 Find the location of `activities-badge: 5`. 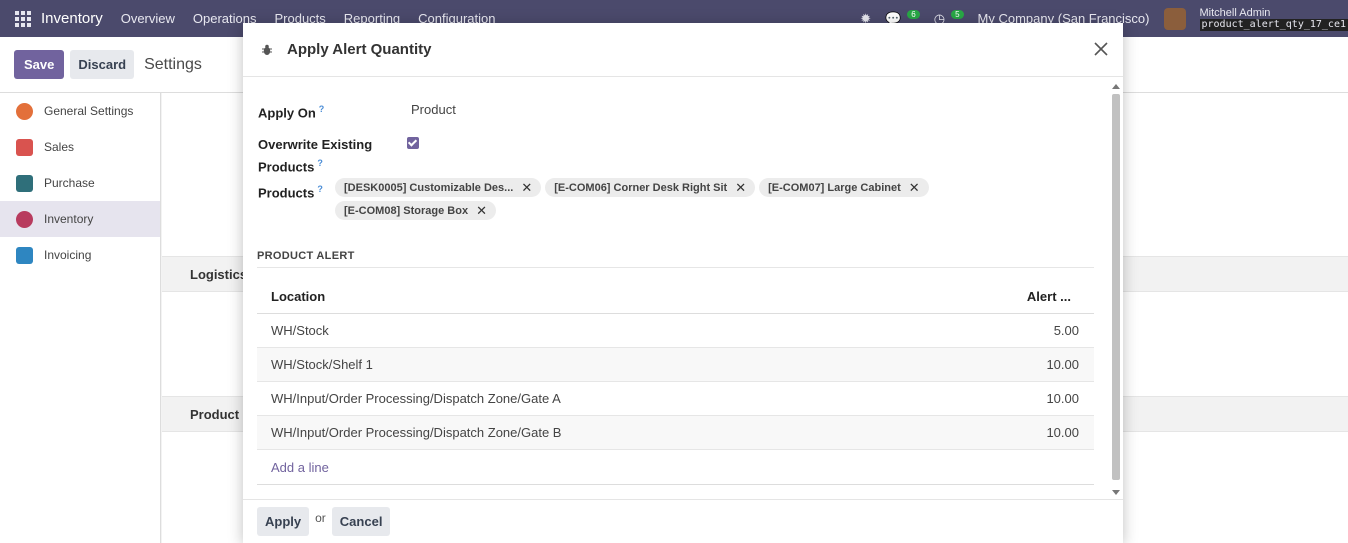

activities-badge: 5 is located at coordinates (957, 14).